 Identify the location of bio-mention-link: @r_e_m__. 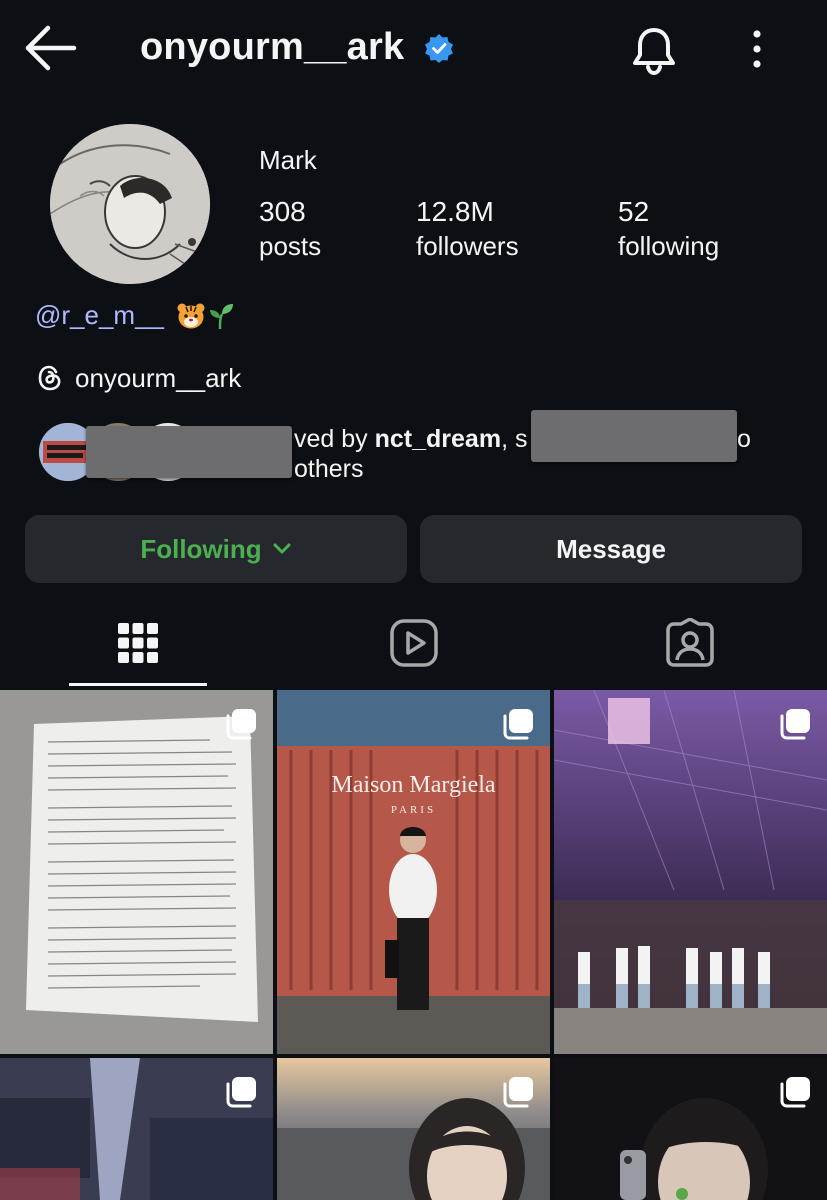
(99, 315).